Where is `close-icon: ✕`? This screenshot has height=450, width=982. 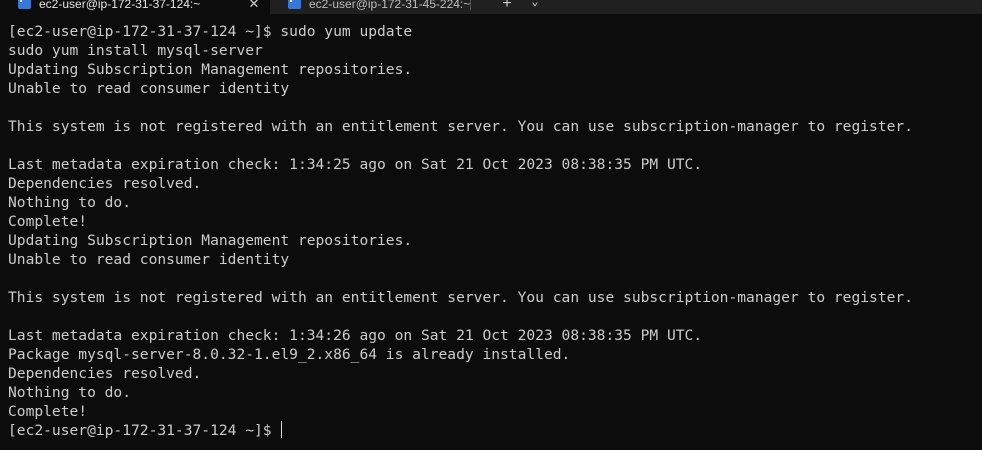
close-icon: ✕ is located at coordinates (254, 6).